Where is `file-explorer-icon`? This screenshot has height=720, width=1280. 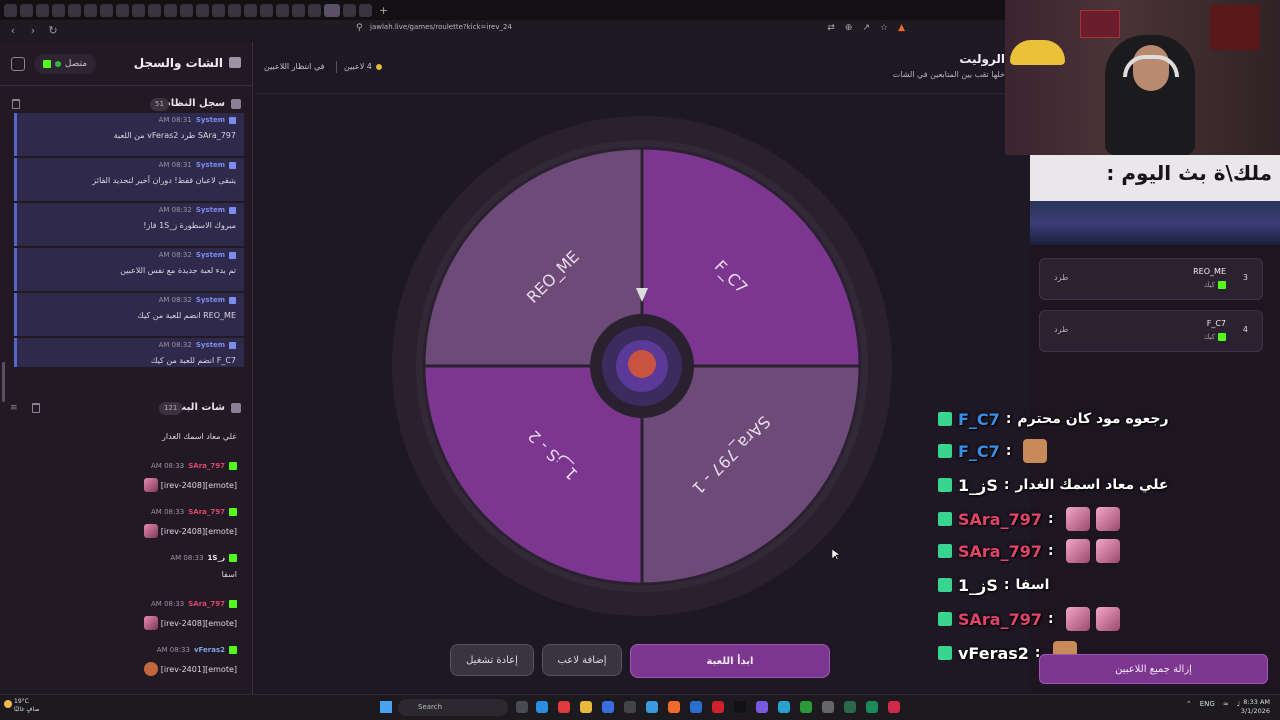 file-explorer-icon is located at coordinates (586, 707).